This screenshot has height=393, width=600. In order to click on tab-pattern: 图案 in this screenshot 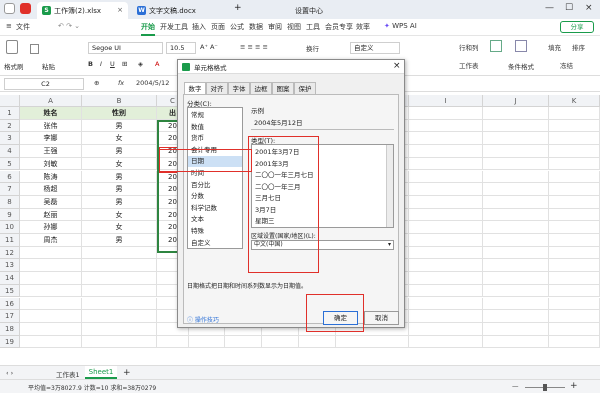, I will do `click(283, 88)`.